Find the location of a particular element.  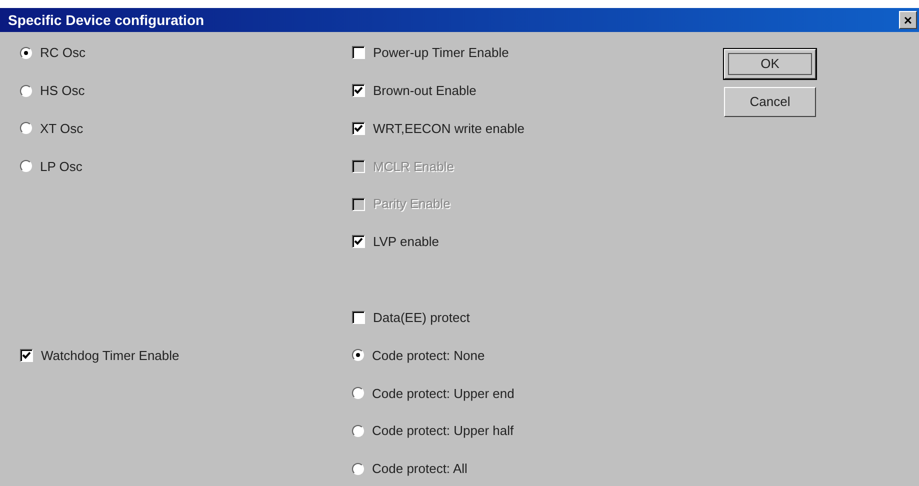

option-label: Power-up Timer Enable is located at coordinates (441, 53).